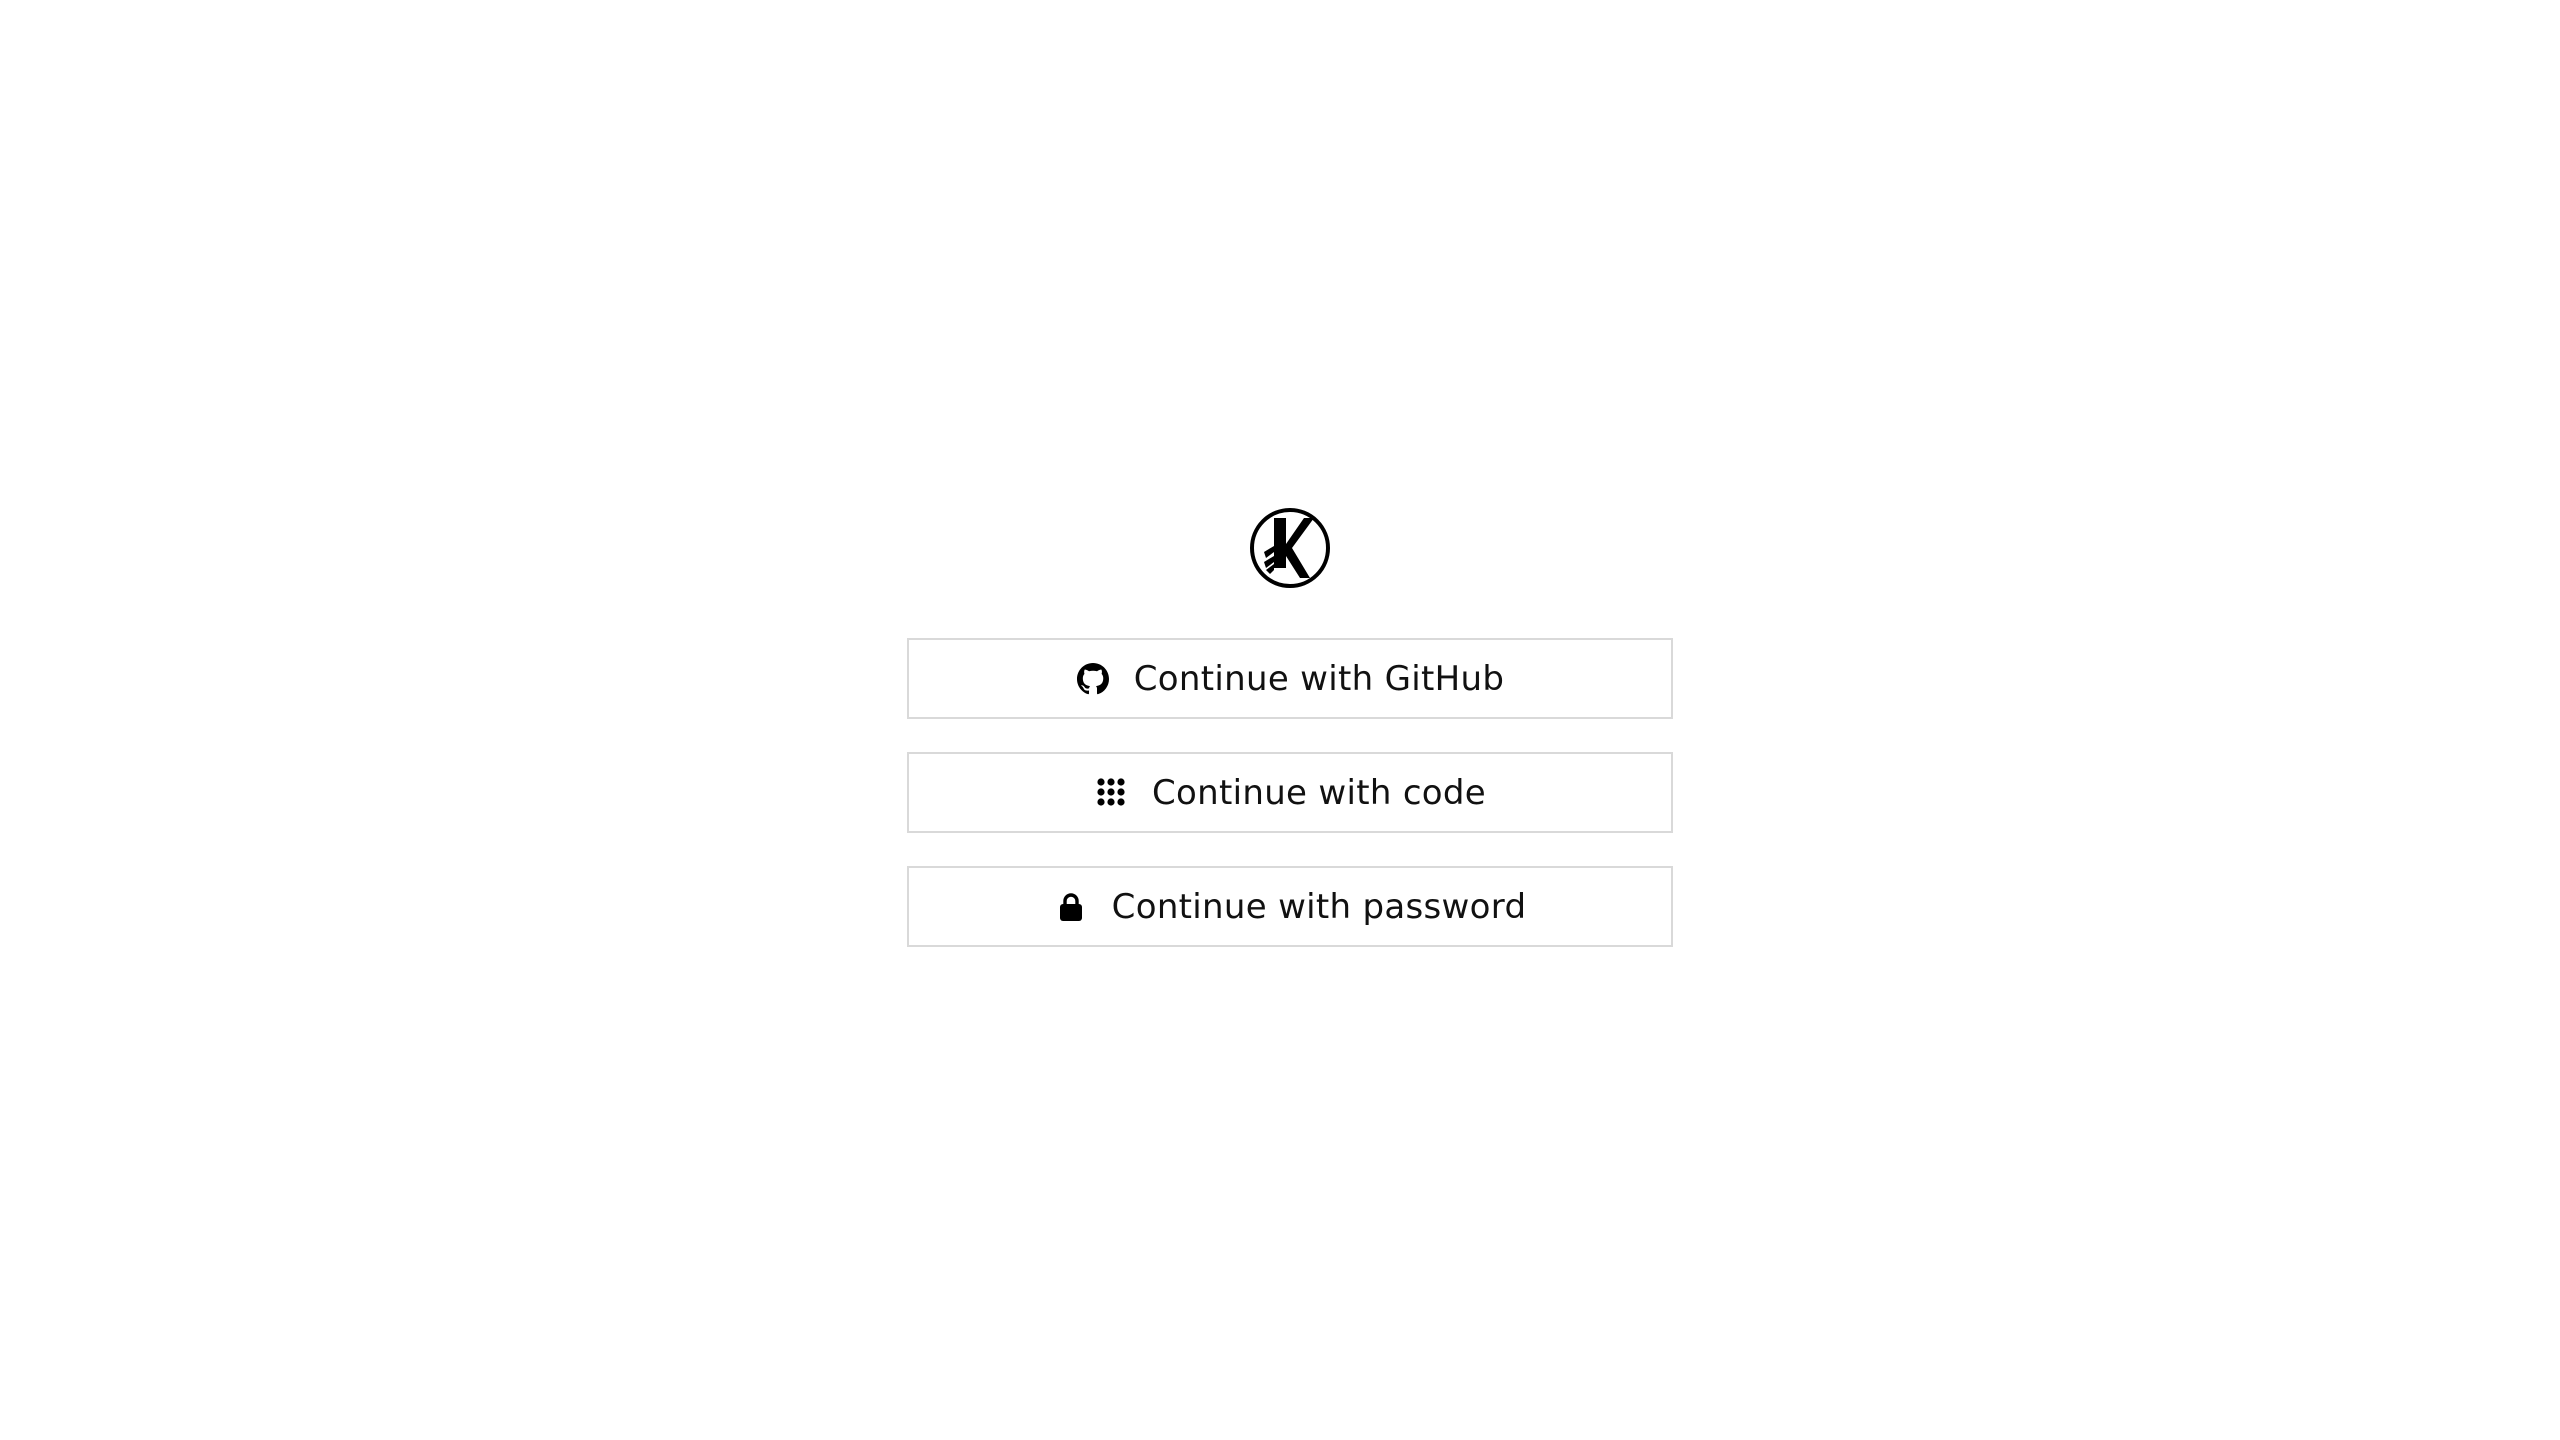 This screenshot has height=1440, width=2560. I want to click on continue-with-code-button: Continue with code, so click(1290, 792).